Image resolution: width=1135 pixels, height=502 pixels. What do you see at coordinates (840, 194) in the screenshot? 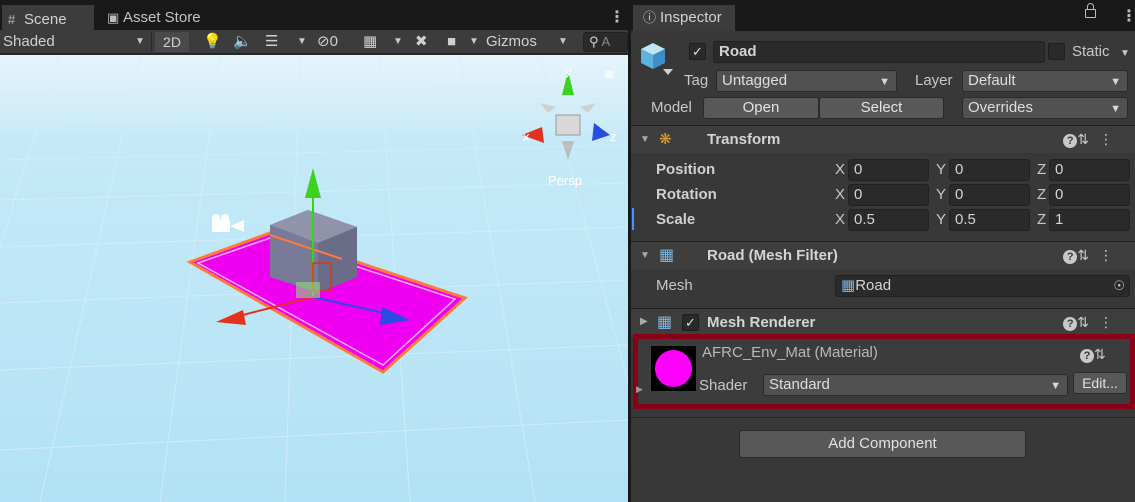
I see `rotation-x-label: X` at bounding box center [840, 194].